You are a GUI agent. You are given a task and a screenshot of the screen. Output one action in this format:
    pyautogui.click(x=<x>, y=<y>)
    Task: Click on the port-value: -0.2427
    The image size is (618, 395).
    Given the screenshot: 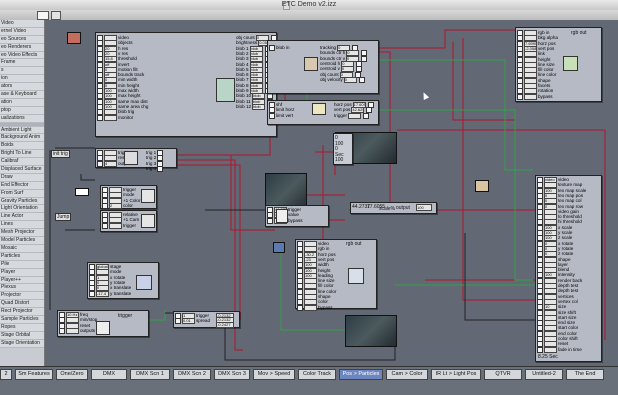 What is the action you would take?
    pyautogui.click(x=225, y=324)
    